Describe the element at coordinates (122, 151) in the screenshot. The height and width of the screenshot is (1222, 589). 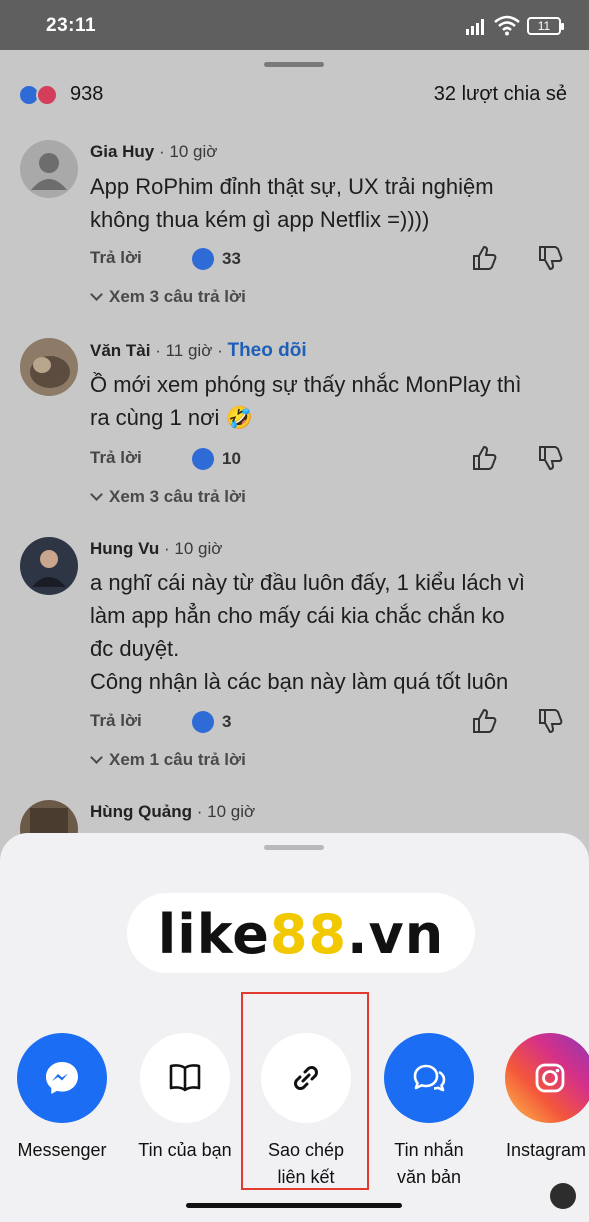
I see `commenter-name: Gia Huy` at that location.